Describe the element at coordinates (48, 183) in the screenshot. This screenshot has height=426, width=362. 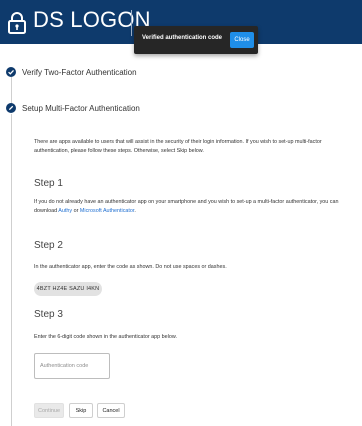
I see `step1-heading: Step 1` at that location.